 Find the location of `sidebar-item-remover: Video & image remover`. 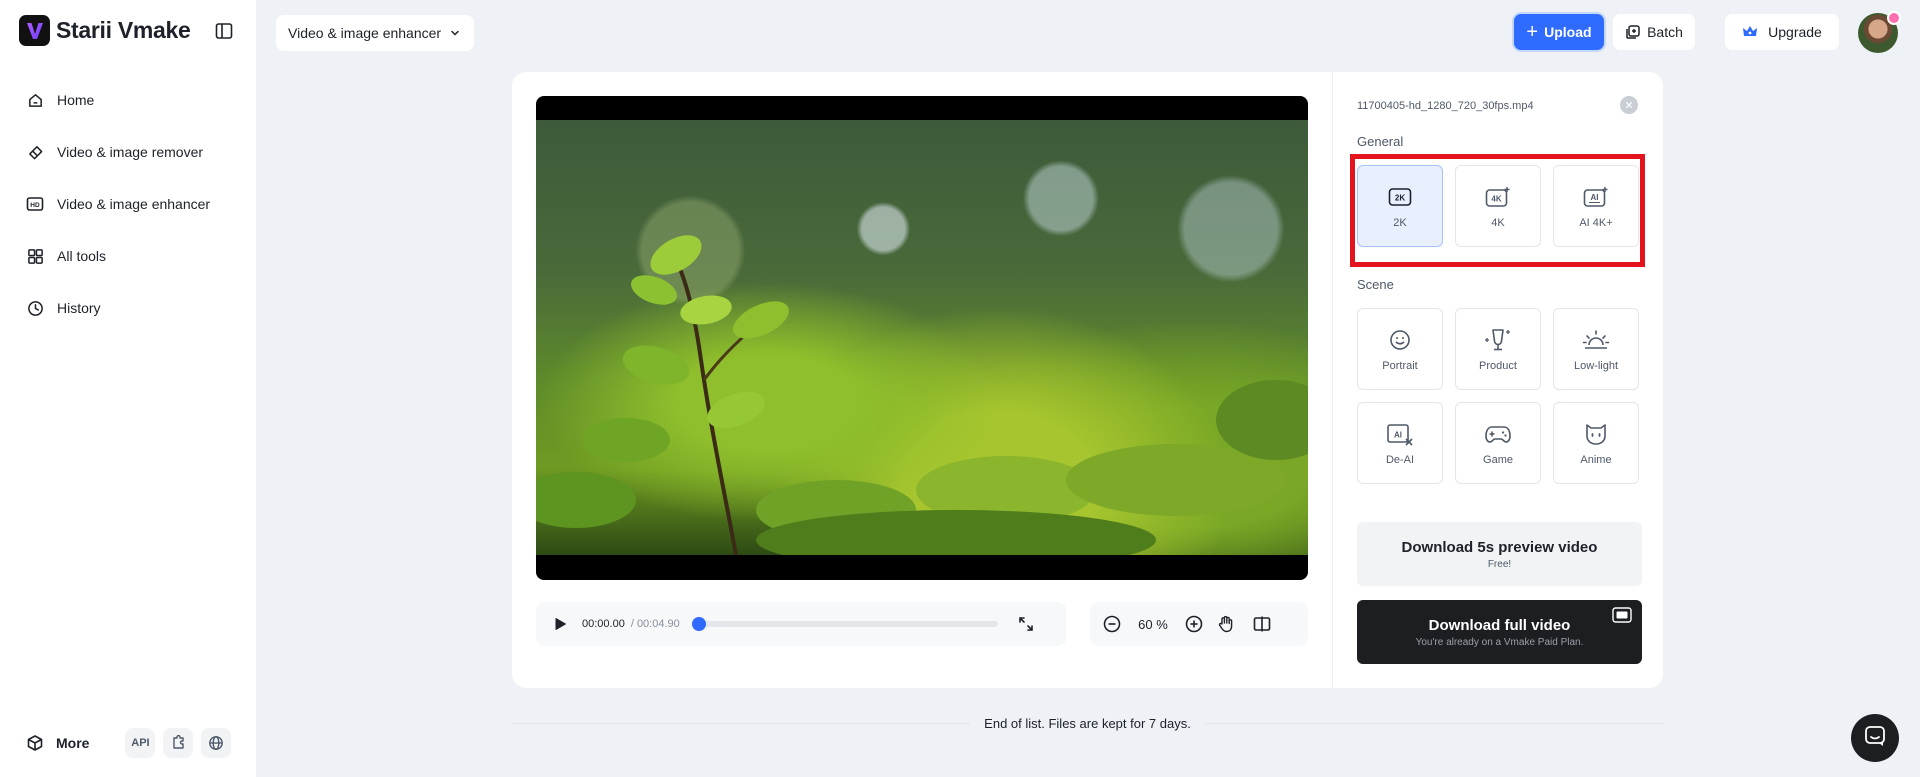

sidebar-item-remover: Video & image remover is located at coordinates (129, 152).